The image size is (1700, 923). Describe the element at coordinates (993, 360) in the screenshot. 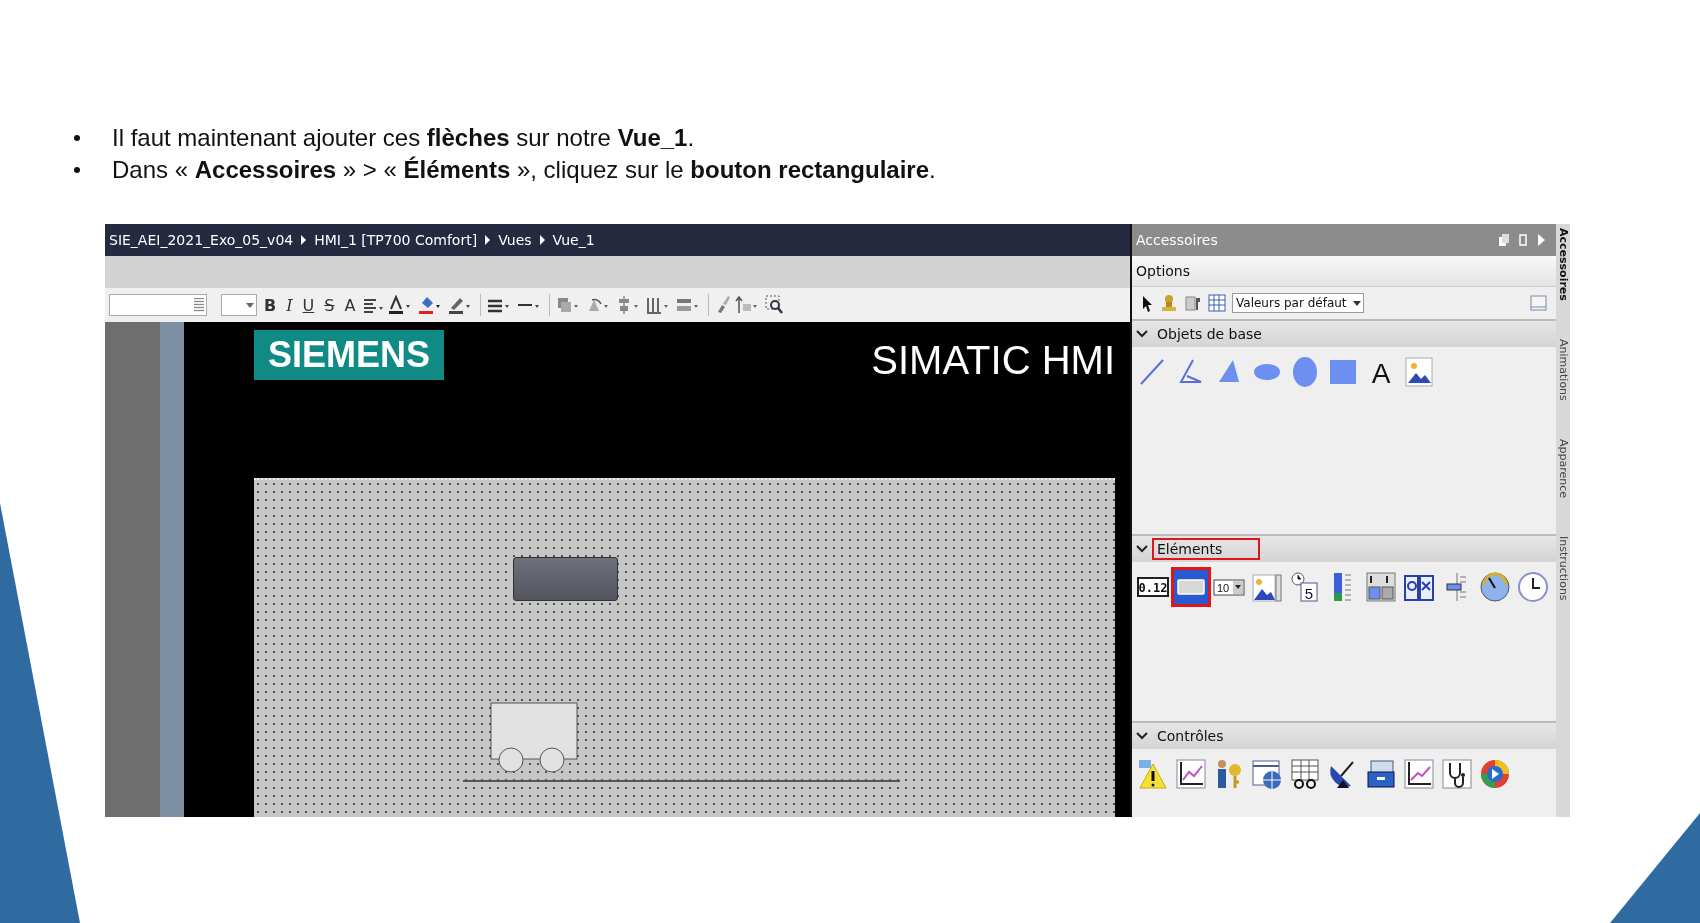

I see `hmi-title: SIMATIC HMI` at that location.